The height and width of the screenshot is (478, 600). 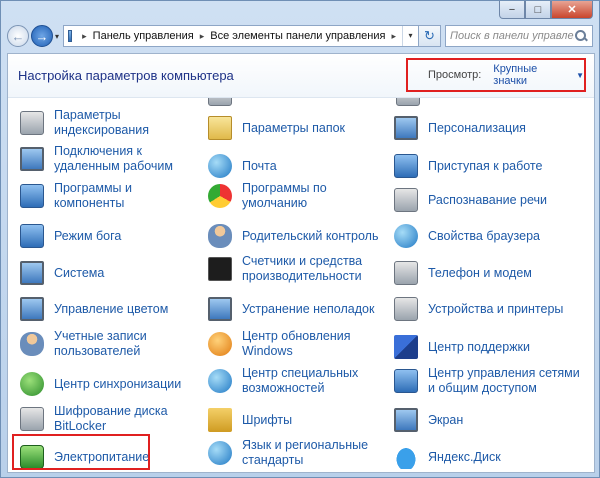 I want to click on close-button: ✕, so click(x=572, y=10).